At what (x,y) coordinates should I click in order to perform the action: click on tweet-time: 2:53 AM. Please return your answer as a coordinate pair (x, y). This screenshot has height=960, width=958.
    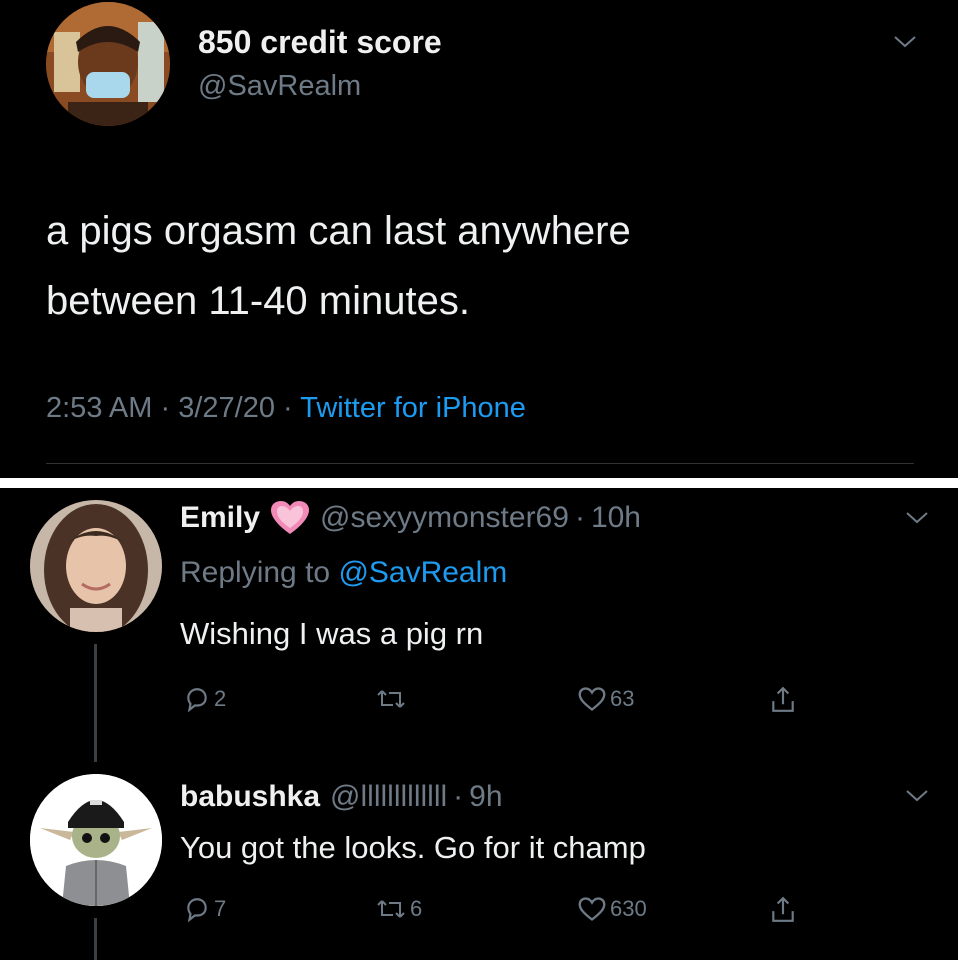
    Looking at the image, I should click on (99, 408).